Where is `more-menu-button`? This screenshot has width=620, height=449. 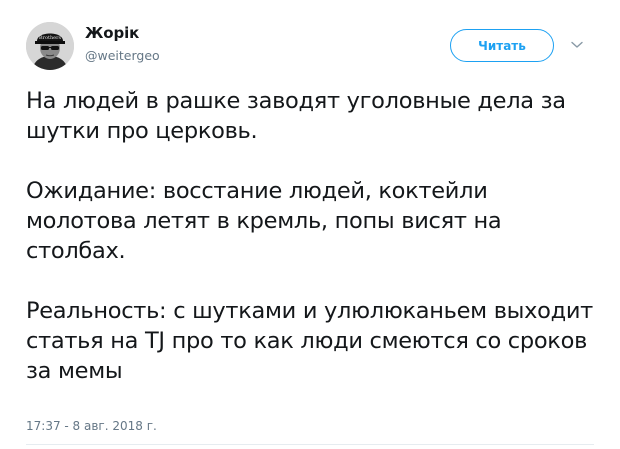
more-menu-button is located at coordinates (577, 45).